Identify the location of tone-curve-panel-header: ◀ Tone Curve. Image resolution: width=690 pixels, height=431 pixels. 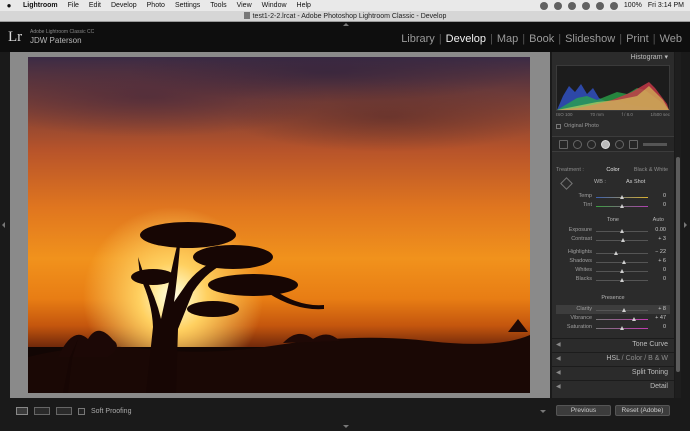
(613, 344).